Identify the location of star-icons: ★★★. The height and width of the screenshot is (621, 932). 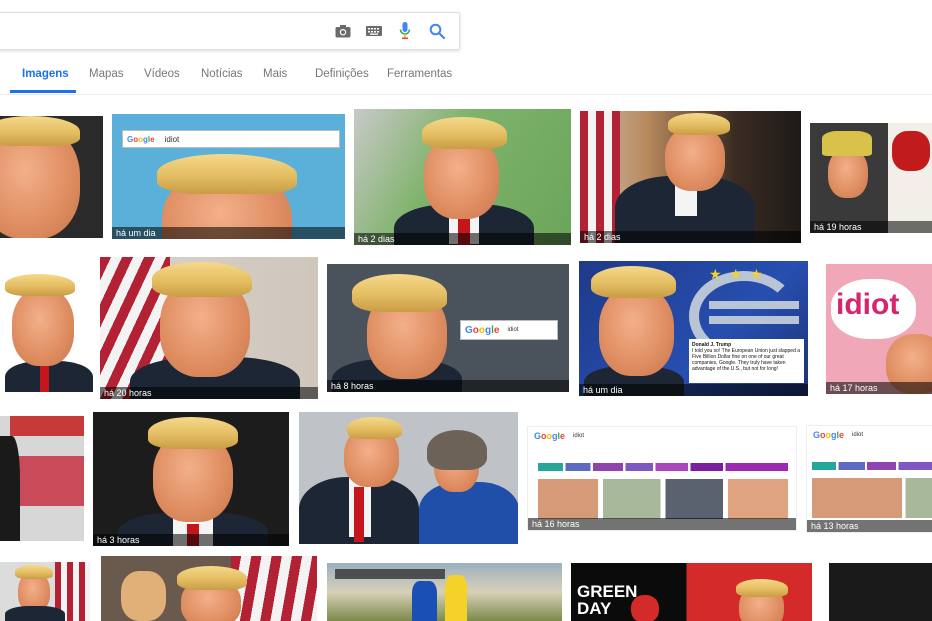
(740, 274).